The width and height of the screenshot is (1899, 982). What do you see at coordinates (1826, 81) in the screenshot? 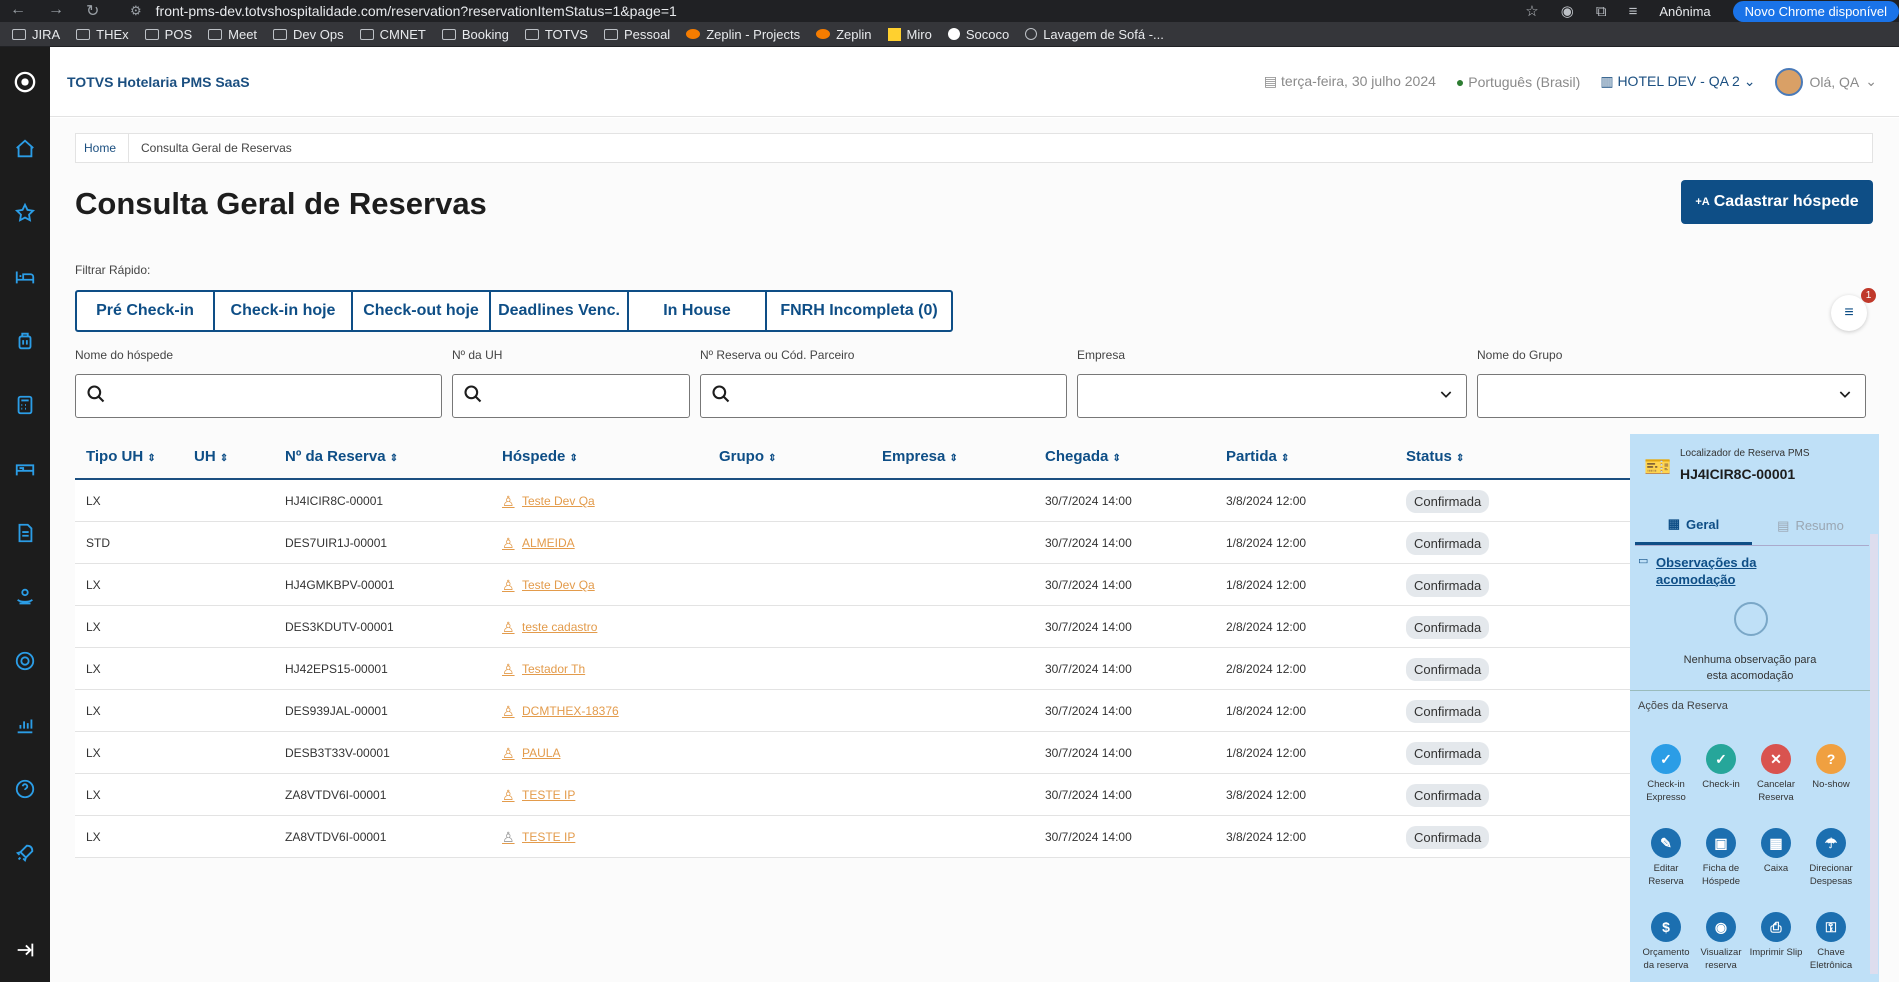
I see `user-menu: Olá, QA ⌄` at bounding box center [1826, 81].